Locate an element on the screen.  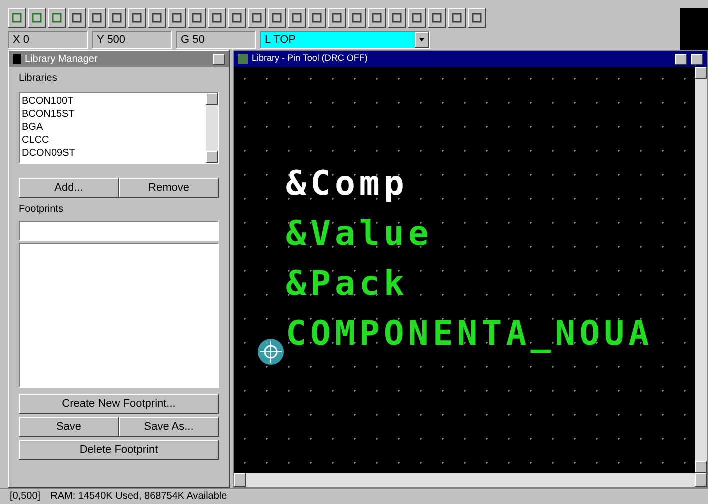
library-item: CLCC is located at coordinates (114, 140).